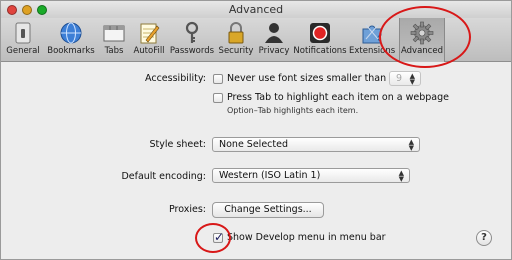  What do you see at coordinates (293, 110) in the screenshot?
I see `tab-highlight-hint: Option–Tab highlights each item.` at bounding box center [293, 110].